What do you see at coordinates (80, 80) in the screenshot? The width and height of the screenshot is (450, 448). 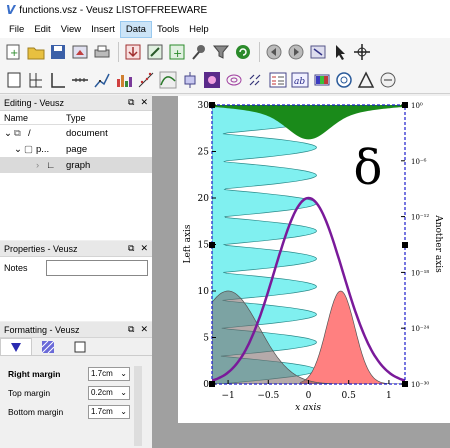 I see `add-axis-icon` at bounding box center [80, 80].